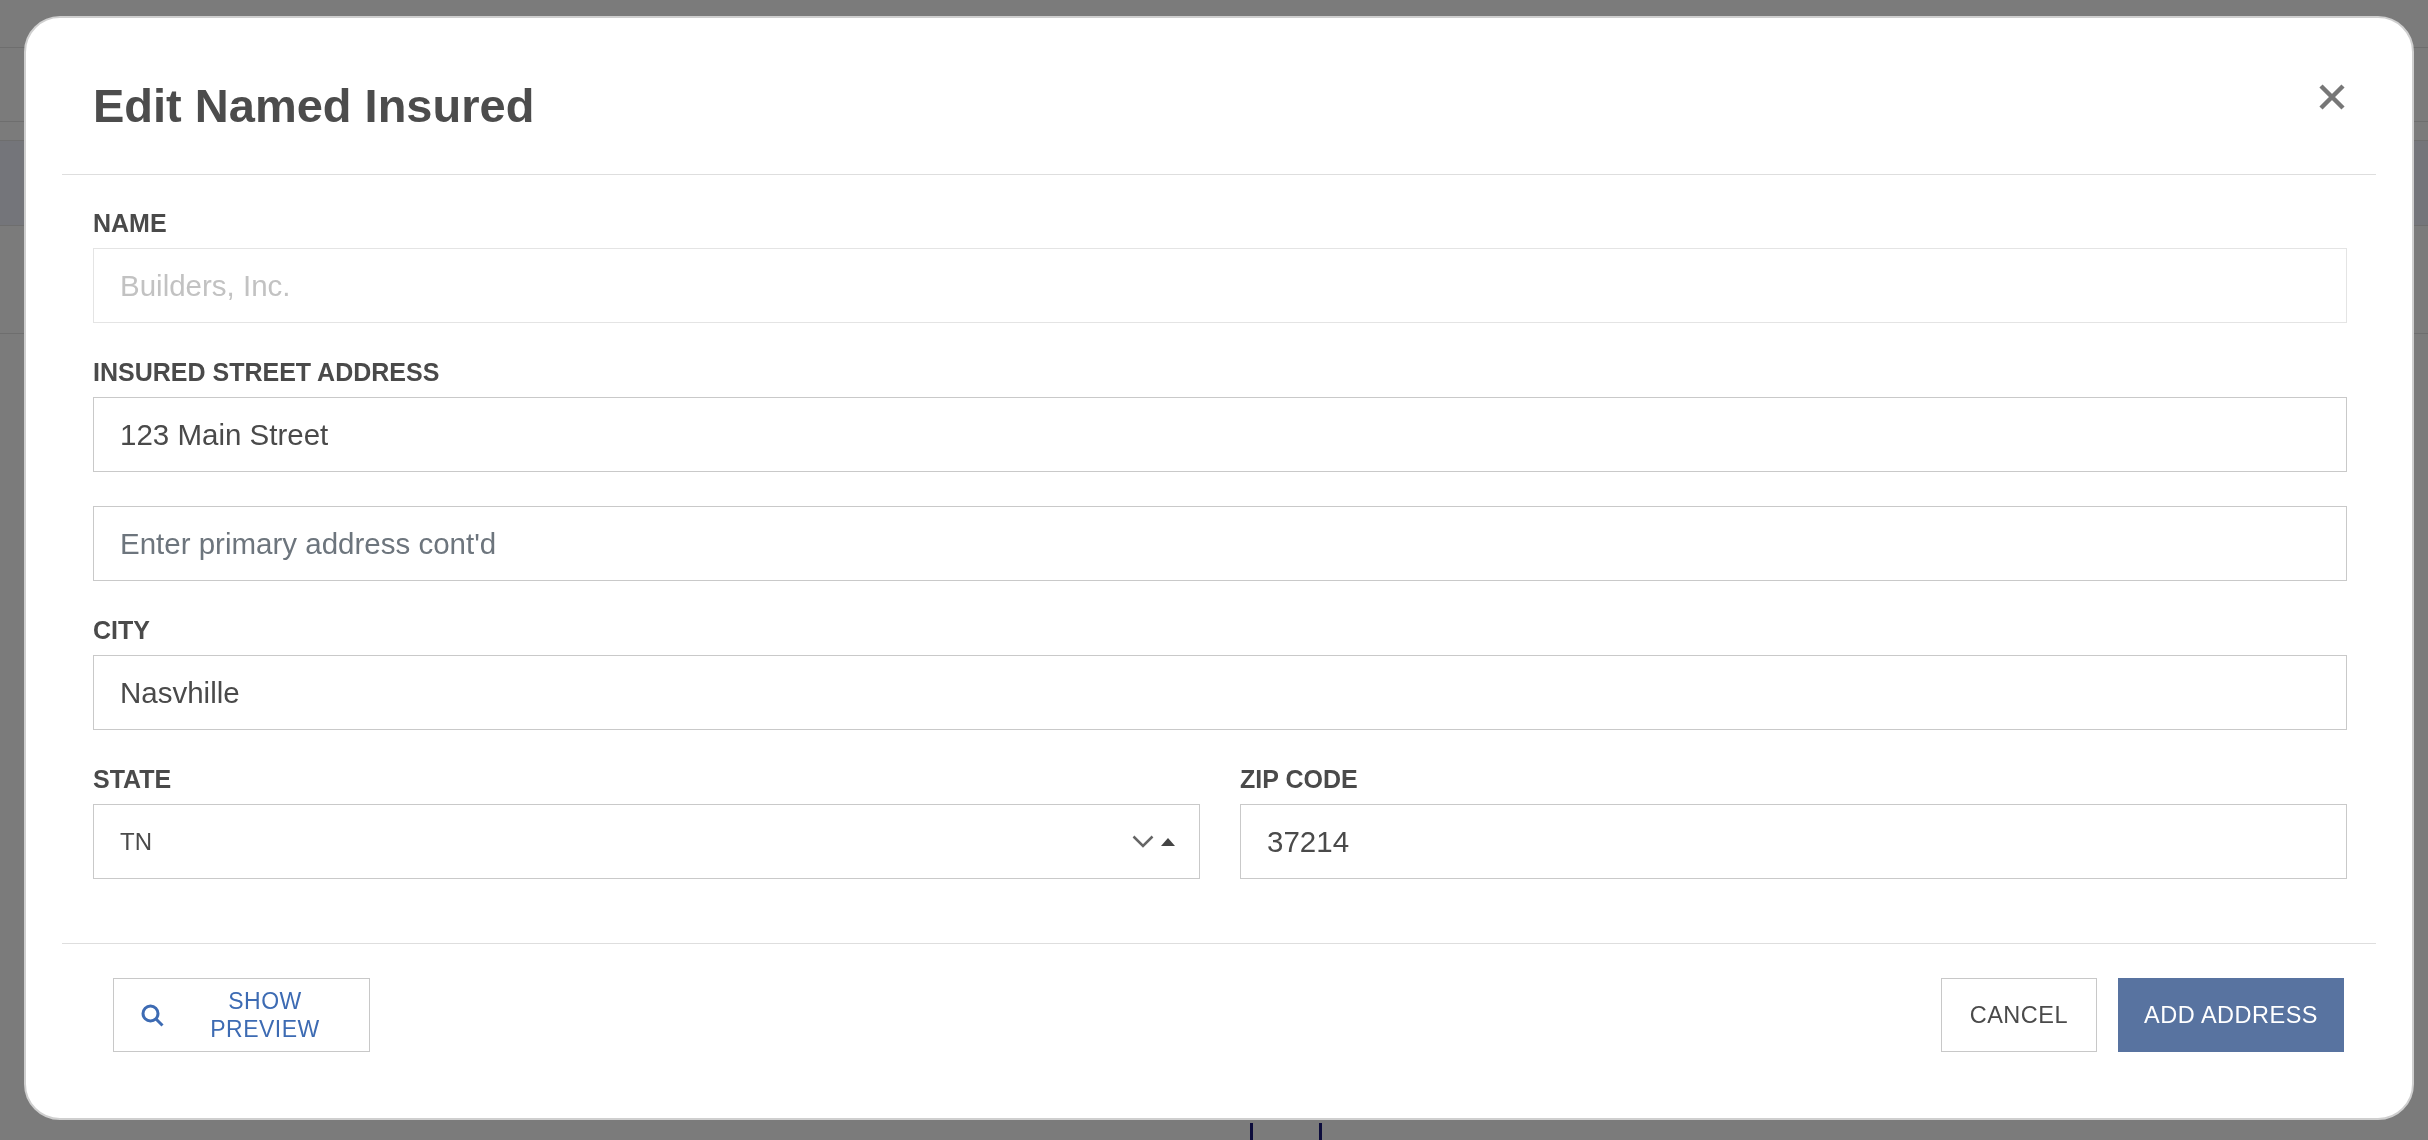 The width and height of the screenshot is (2428, 1140). What do you see at coordinates (2231, 1015) in the screenshot?
I see `add-address-button: ADD ADDRESS` at bounding box center [2231, 1015].